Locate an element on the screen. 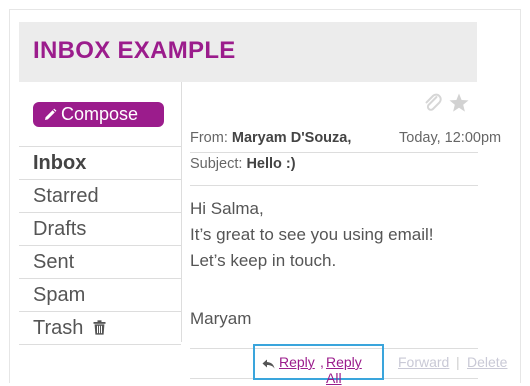 Image resolution: width=530 pixels, height=386 pixels. forward-link: Forward is located at coordinates (423, 362).